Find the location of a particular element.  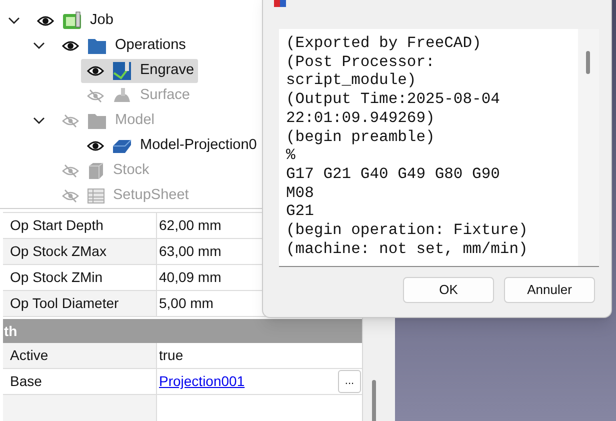

tree-item: Model-Projection0 is located at coordinates (171, 146).